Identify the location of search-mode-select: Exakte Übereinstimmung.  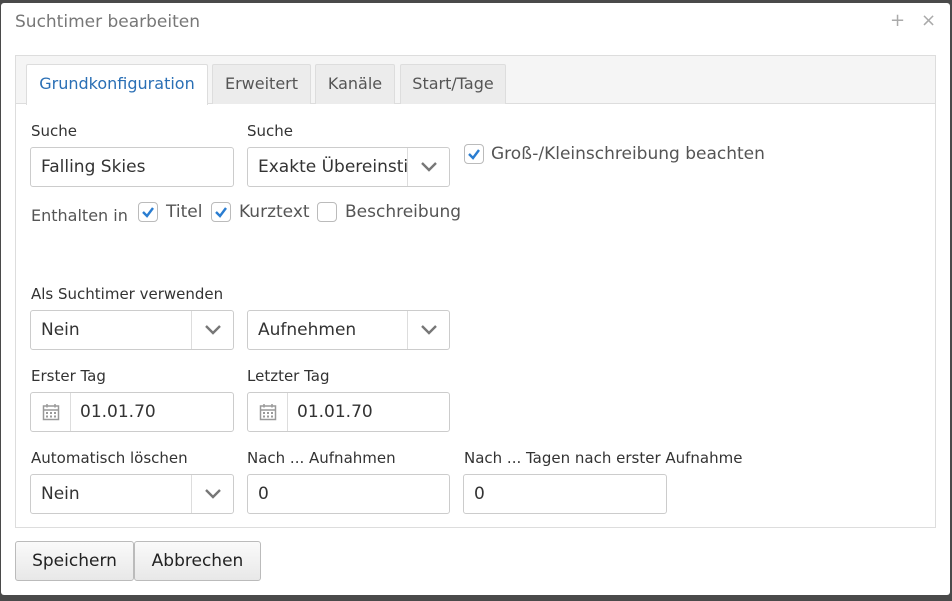
(348, 167).